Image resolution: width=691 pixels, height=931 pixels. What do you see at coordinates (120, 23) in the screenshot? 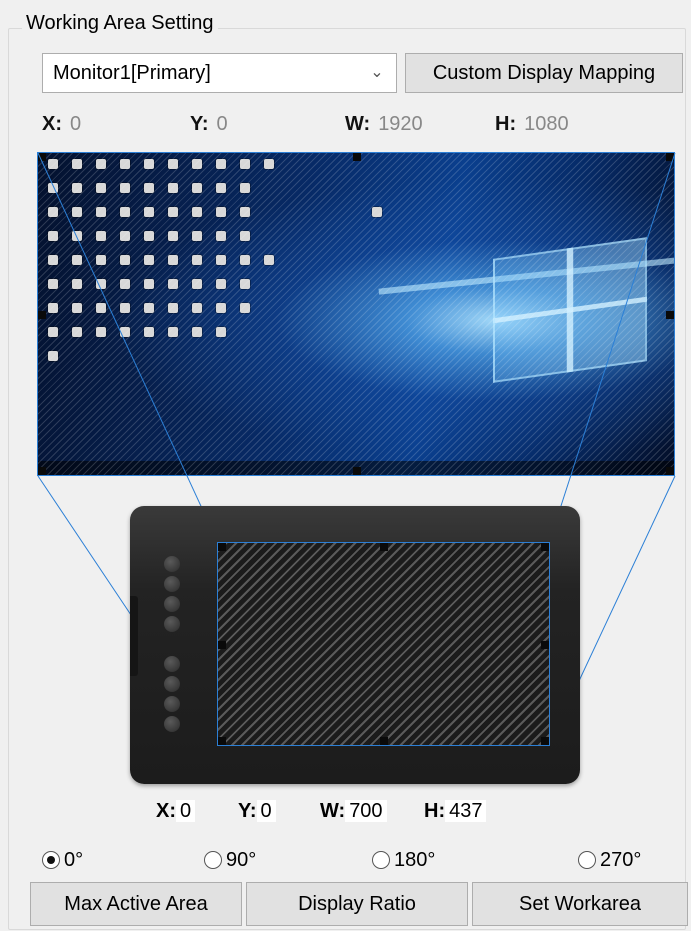
I see `group-title: Working Area Setting` at bounding box center [120, 23].